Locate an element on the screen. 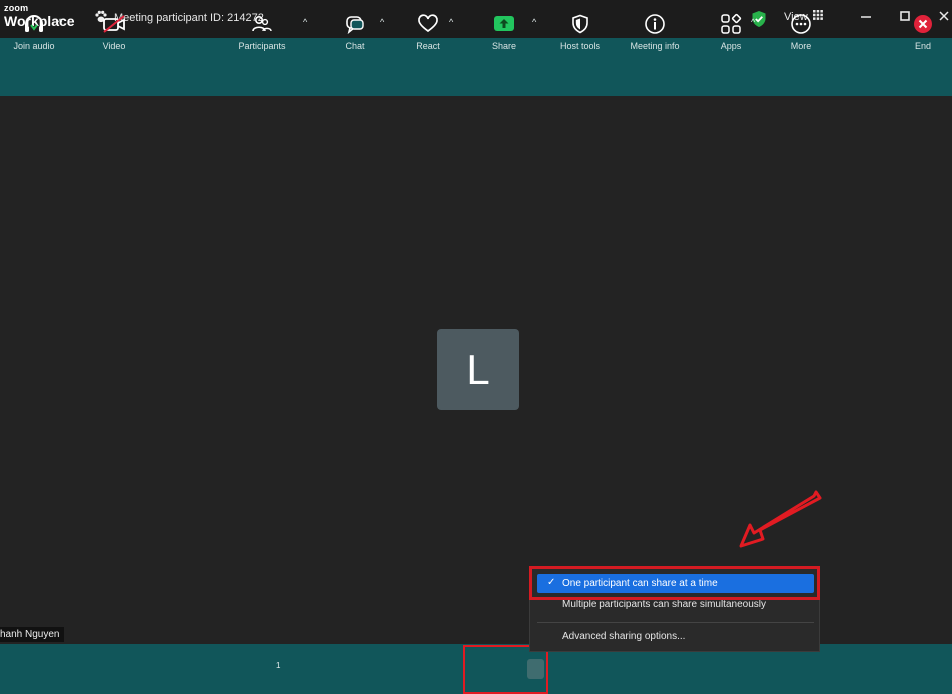  apps-icon is located at coordinates (731, 23).